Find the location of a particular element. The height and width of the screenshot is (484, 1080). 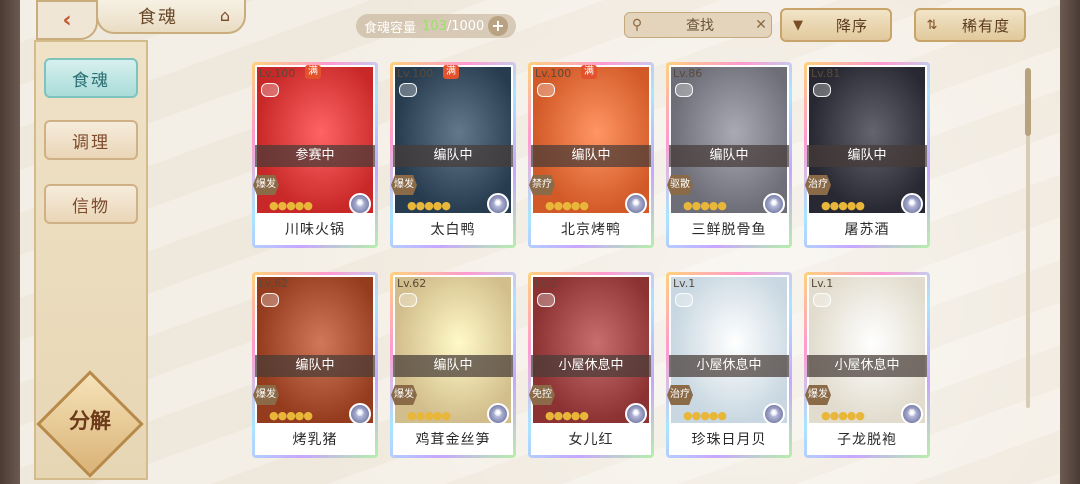

soul-card: Lv.100 满 编队中 禁疗 ●●●●● ✺ 北京烤鸭 is located at coordinates (591, 155).